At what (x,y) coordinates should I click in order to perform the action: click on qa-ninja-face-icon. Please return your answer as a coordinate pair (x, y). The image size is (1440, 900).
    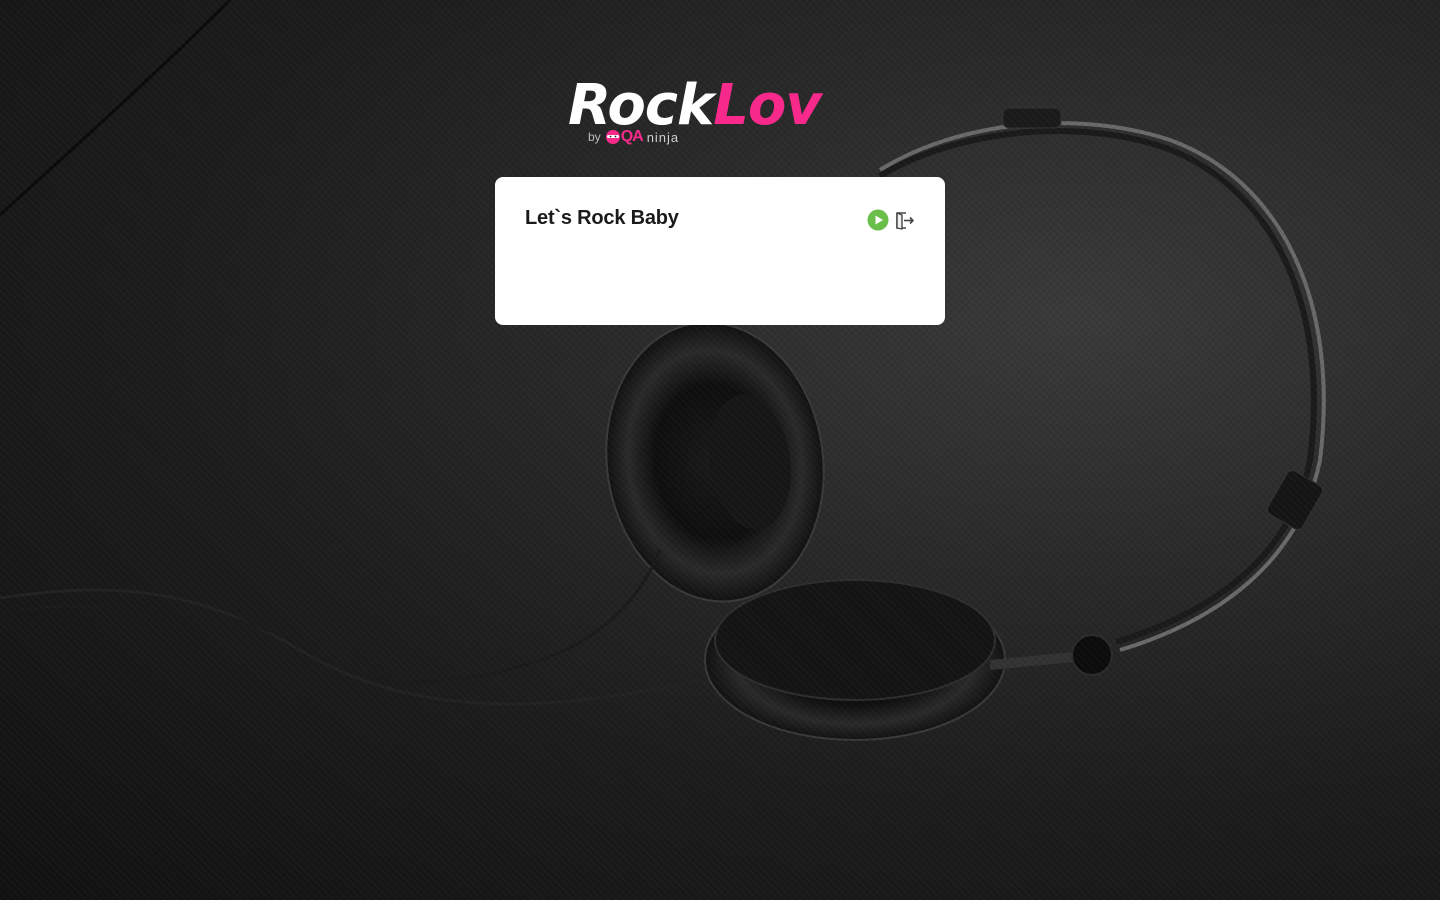
    Looking at the image, I should click on (612, 137).